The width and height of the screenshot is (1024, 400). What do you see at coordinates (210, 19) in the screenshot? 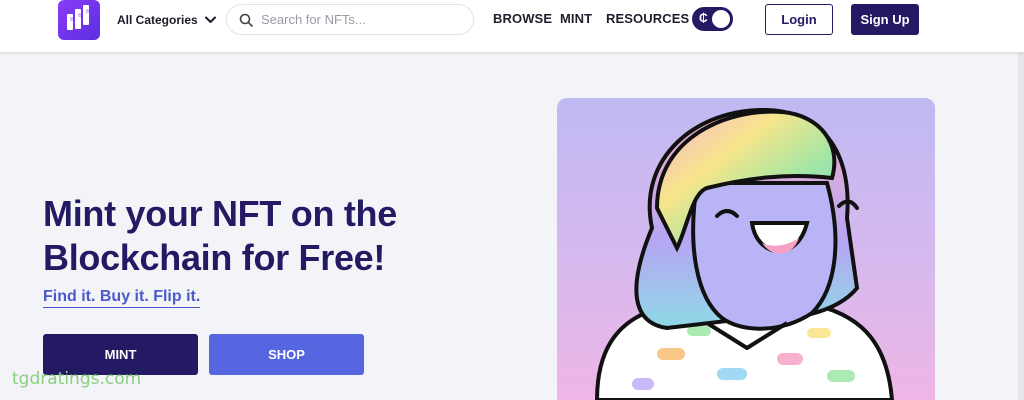
I see `chevron-down-icon` at bounding box center [210, 19].